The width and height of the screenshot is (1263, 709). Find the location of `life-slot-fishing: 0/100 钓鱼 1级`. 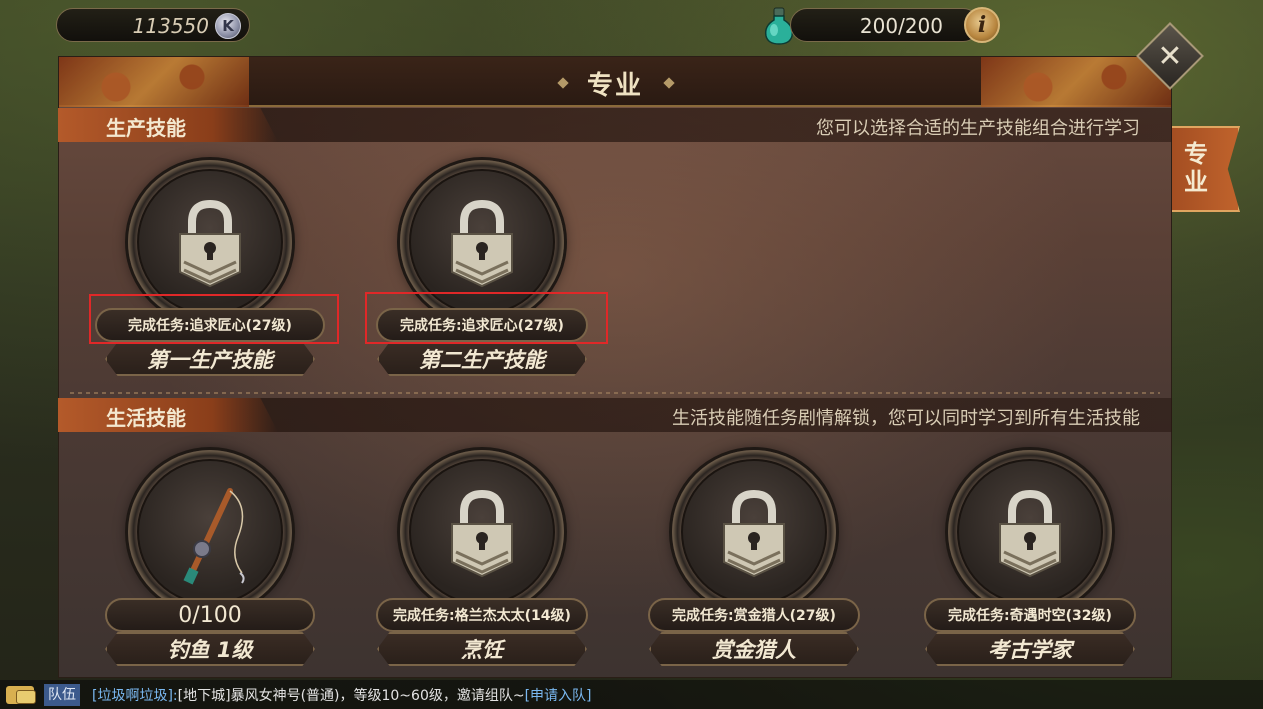

life-slot-fishing: 0/100 钓鱼 1级 is located at coordinates (210, 570).